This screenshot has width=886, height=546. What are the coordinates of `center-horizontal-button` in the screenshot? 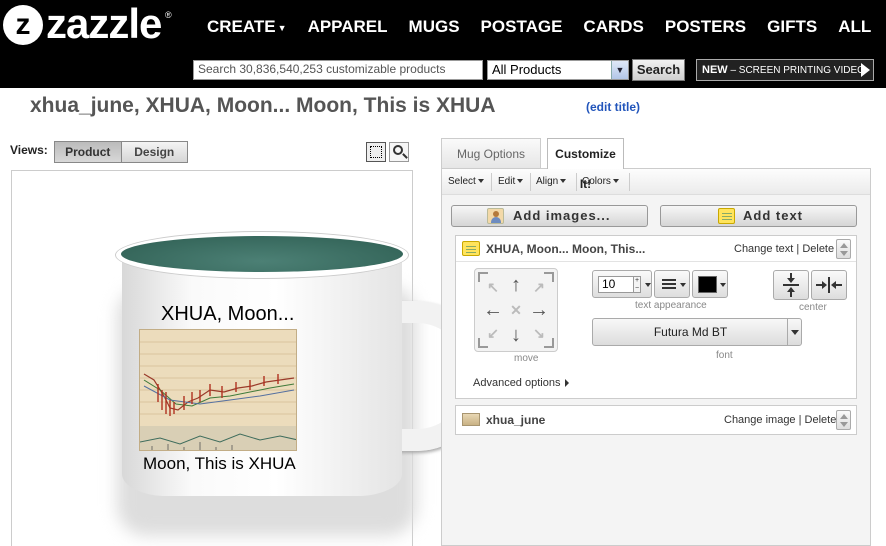 It's located at (829, 285).